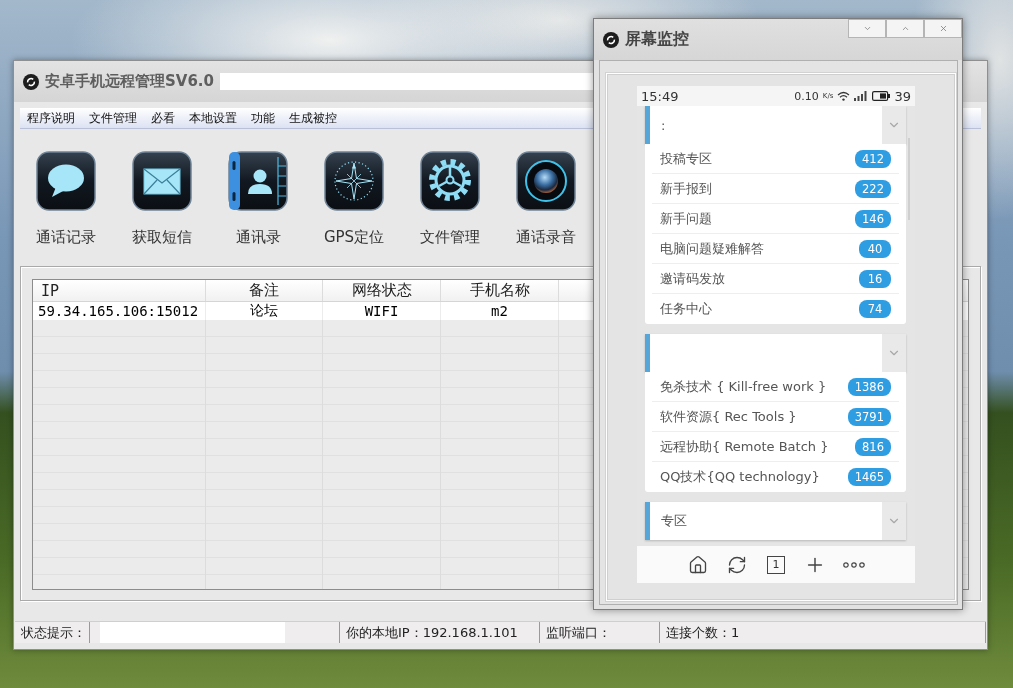 Image resolution: width=1013 pixels, height=688 pixels. Describe the element at coordinates (873, 188) in the screenshot. I see `count-badge: 222` at that location.